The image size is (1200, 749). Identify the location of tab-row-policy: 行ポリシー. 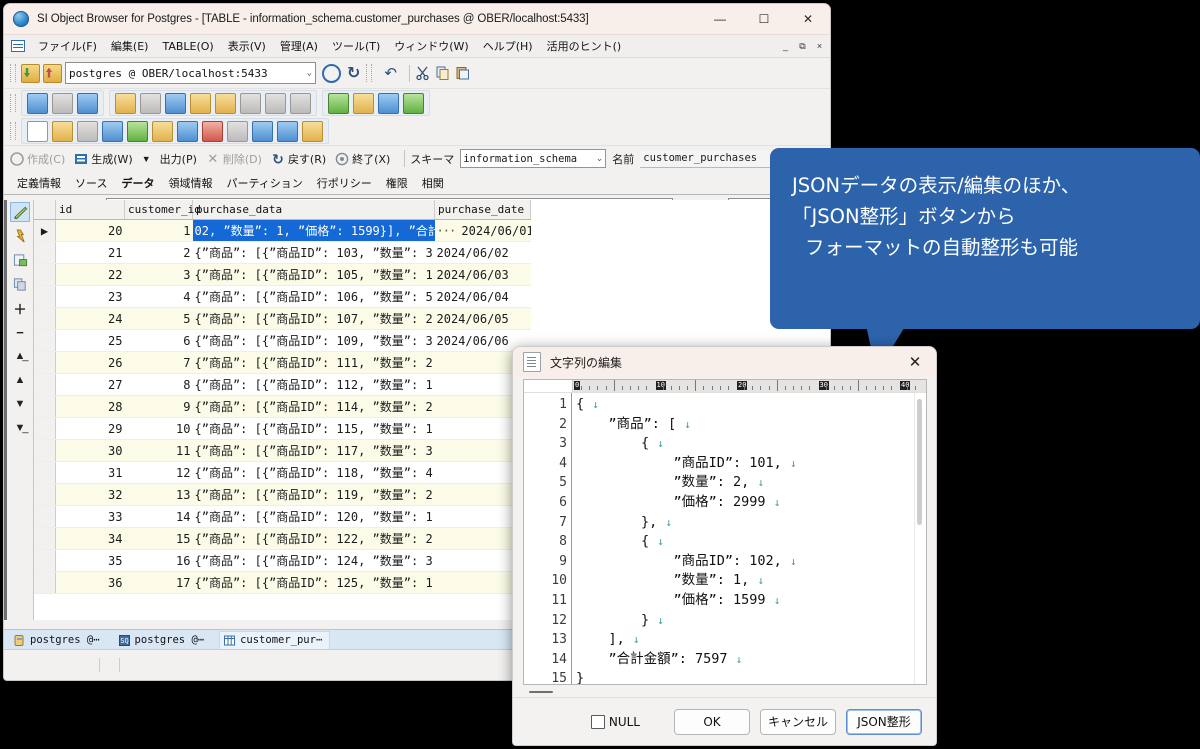
(344, 183).